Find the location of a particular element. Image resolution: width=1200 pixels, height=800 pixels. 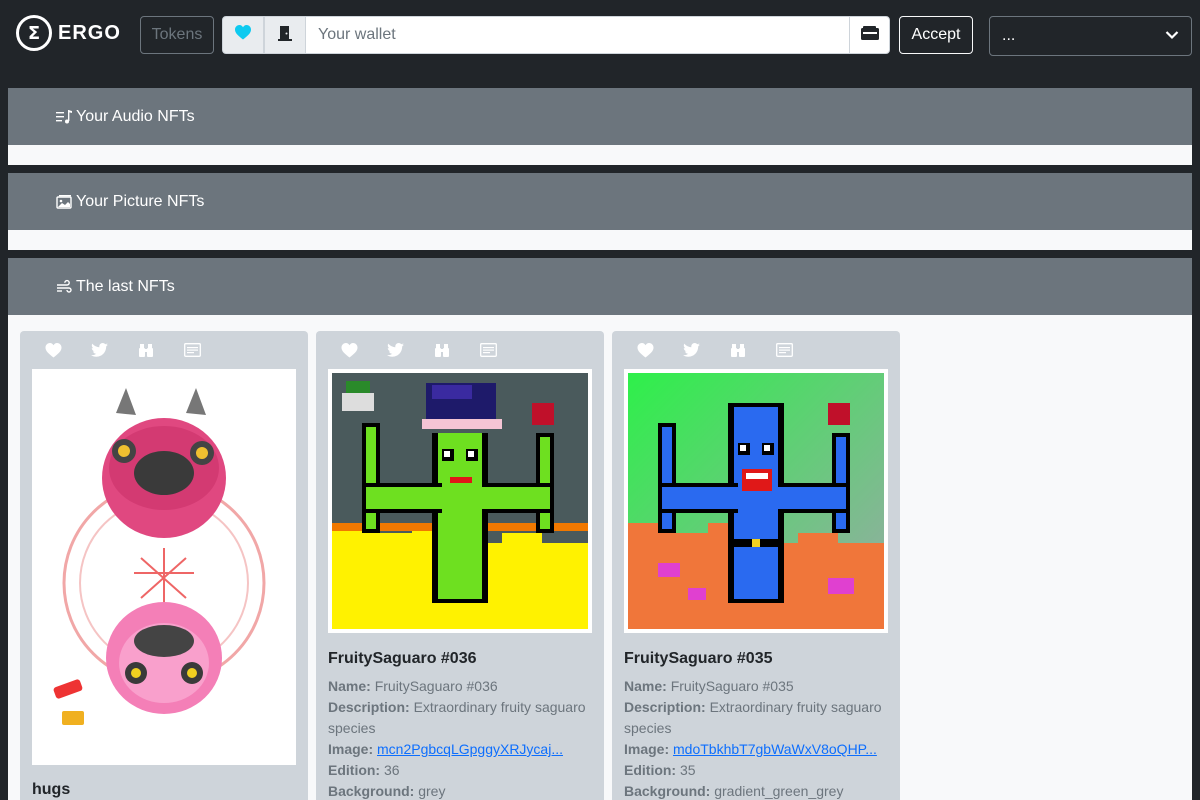

chevron-down-icon is located at coordinates (1172, 36).